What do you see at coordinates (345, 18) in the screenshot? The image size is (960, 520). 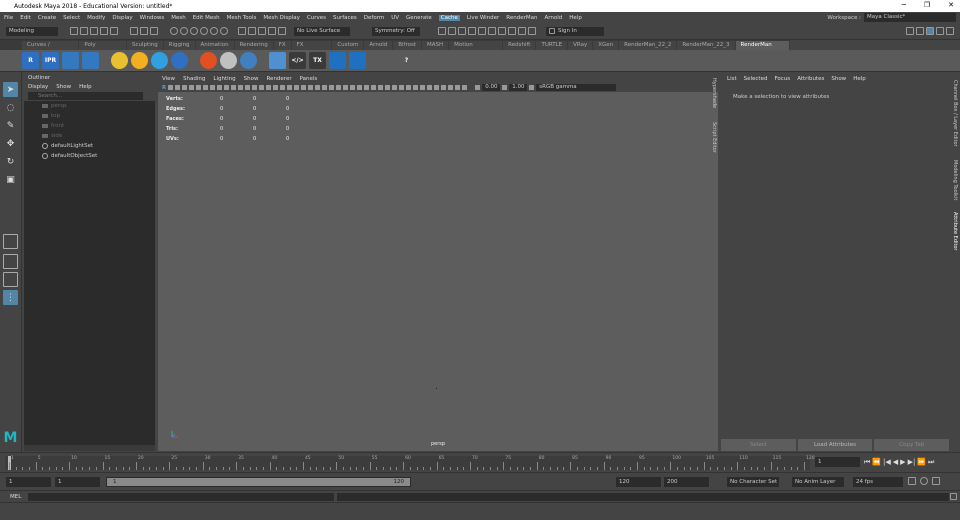 I see `menu-surfaces: Surfaces` at bounding box center [345, 18].